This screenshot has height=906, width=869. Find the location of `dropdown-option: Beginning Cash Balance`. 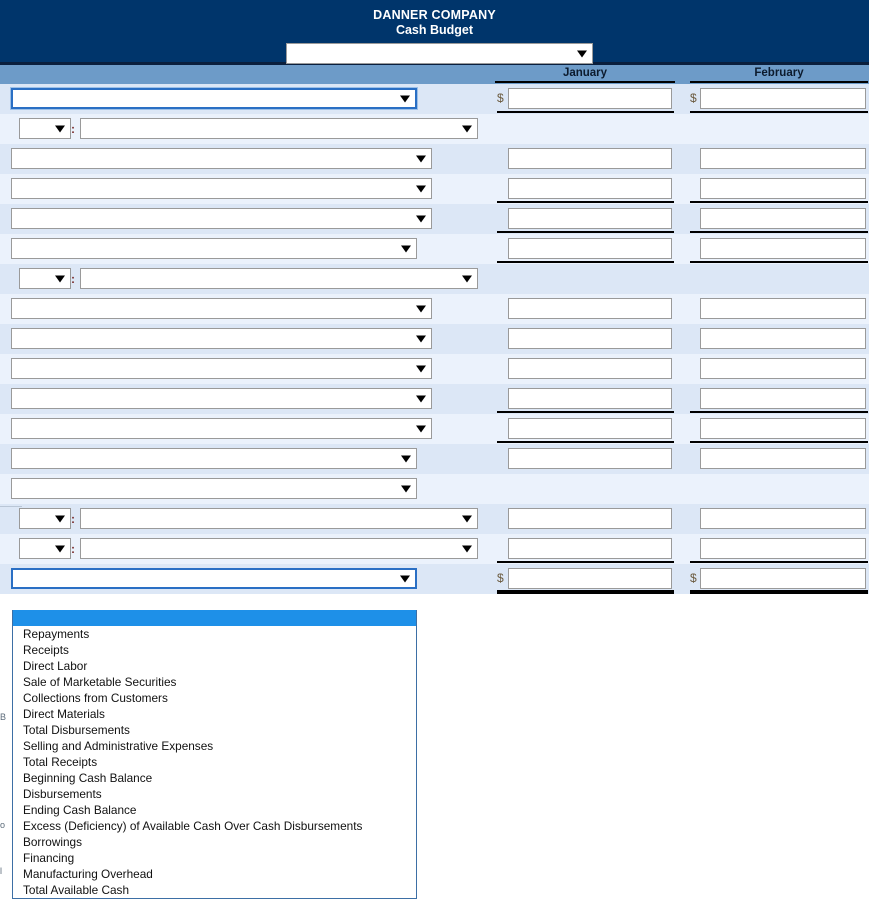

dropdown-option: Beginning Cash Balance is located at coordinates (214, 778).